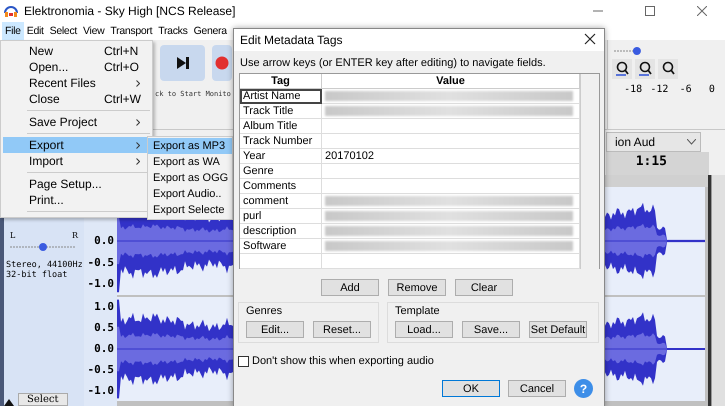 This screenshot has width=725, height=406. I want to click on skip-to-end-button, so click(182, 63).